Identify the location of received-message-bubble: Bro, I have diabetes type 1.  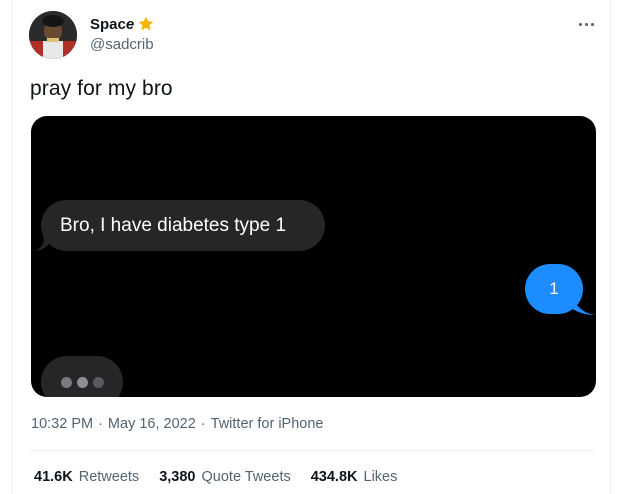
(183, 225).